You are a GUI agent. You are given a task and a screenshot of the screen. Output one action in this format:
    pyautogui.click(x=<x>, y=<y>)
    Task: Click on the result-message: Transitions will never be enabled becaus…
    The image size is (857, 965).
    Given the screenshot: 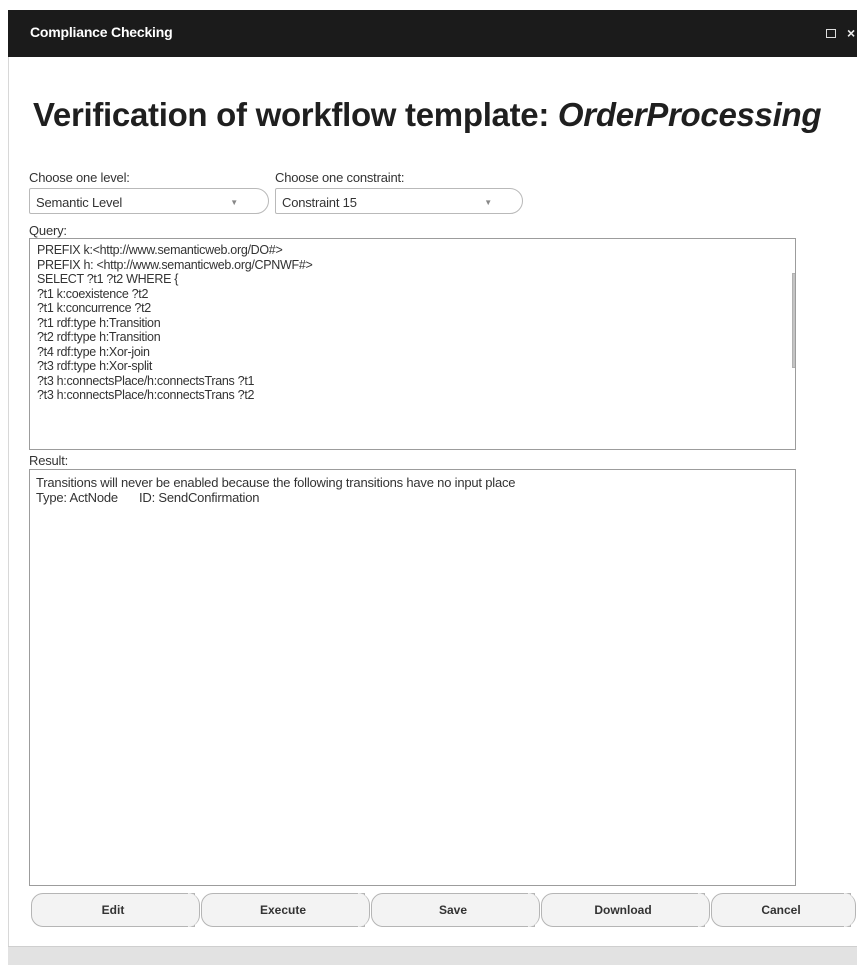 What is the action you would take?
    pyautogui.click(x=276, y=482)
    